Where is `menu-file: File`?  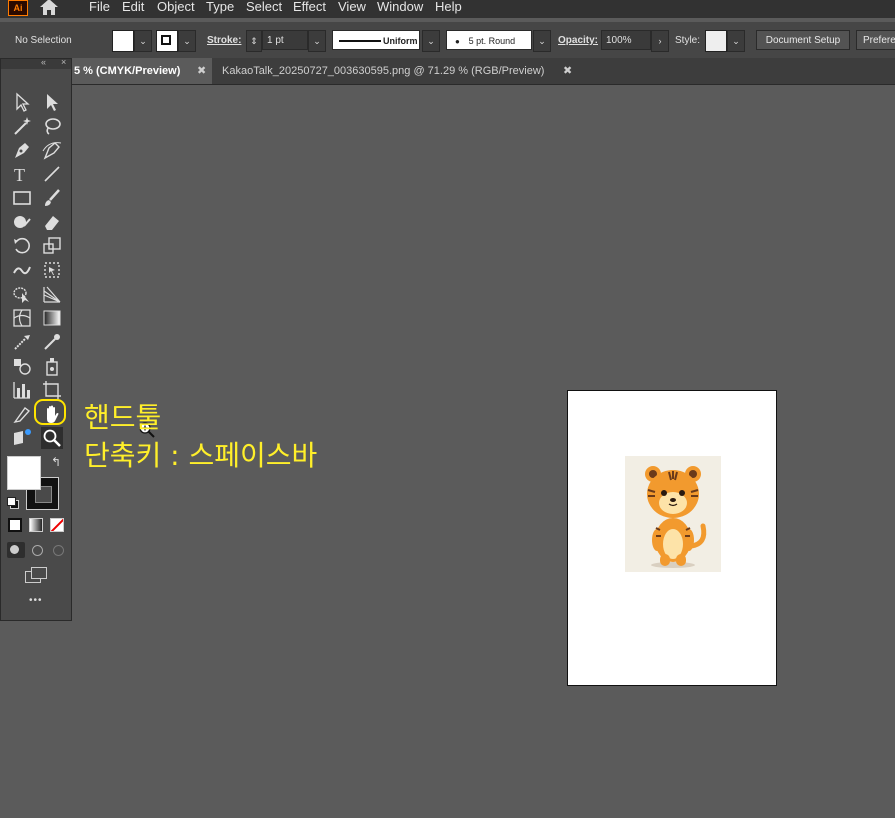 menu-file: File is located at coordinates (99, 6).